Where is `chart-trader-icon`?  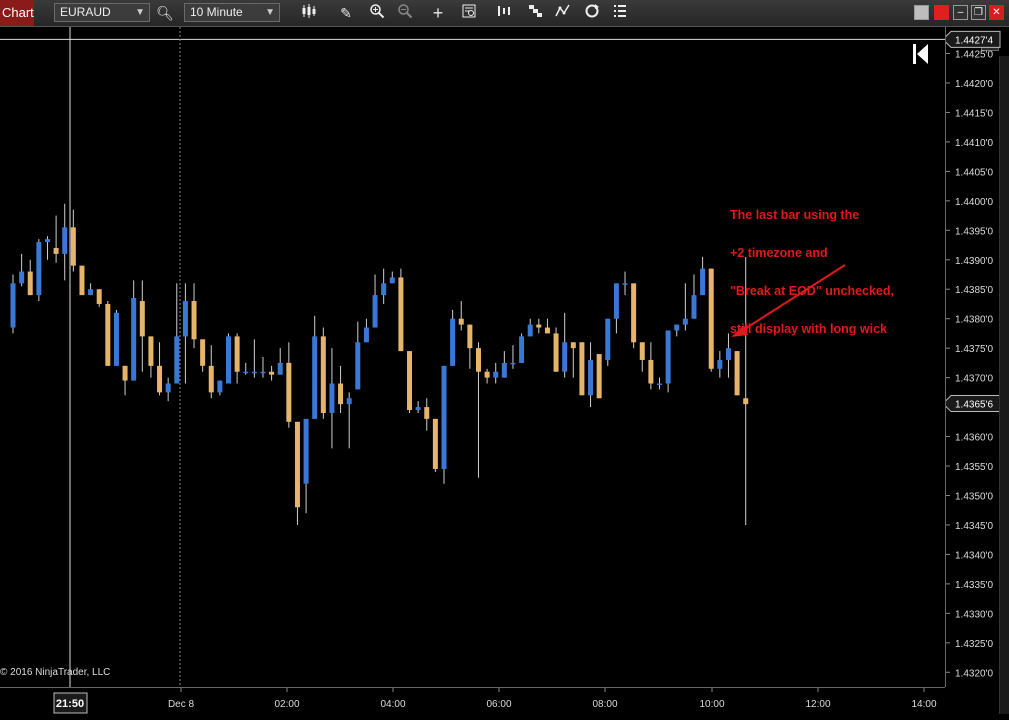
chart-trader-icon is located at coordinates (535, 13).